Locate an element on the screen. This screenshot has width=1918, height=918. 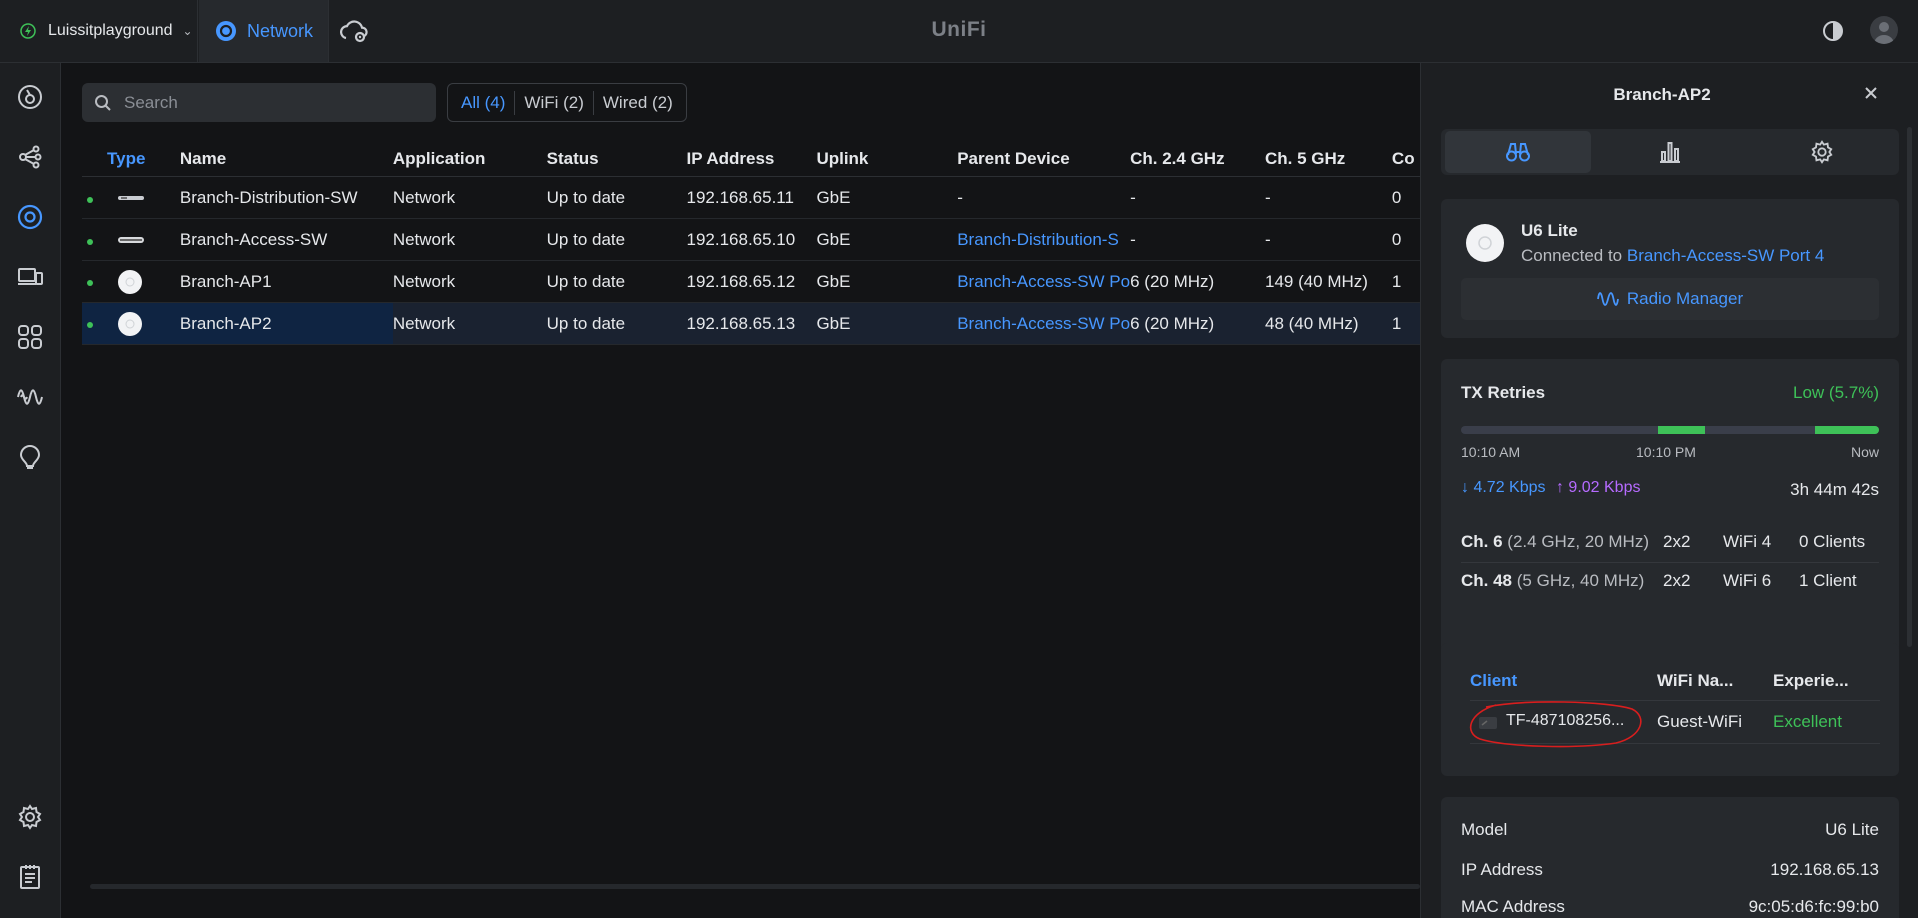
parent-device-link: Branch-Distribution-S is located at coordinates (1044, 239).